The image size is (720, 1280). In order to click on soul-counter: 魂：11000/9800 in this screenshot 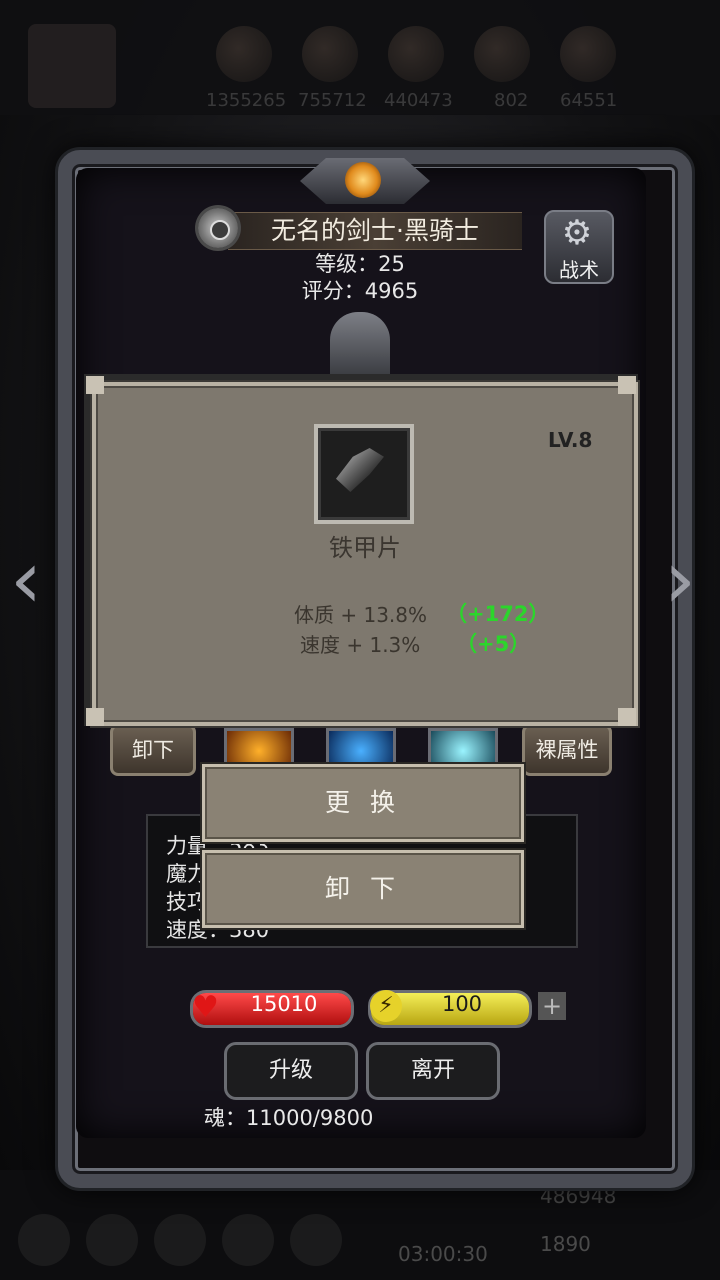, I will do `click(289, 1118)`.